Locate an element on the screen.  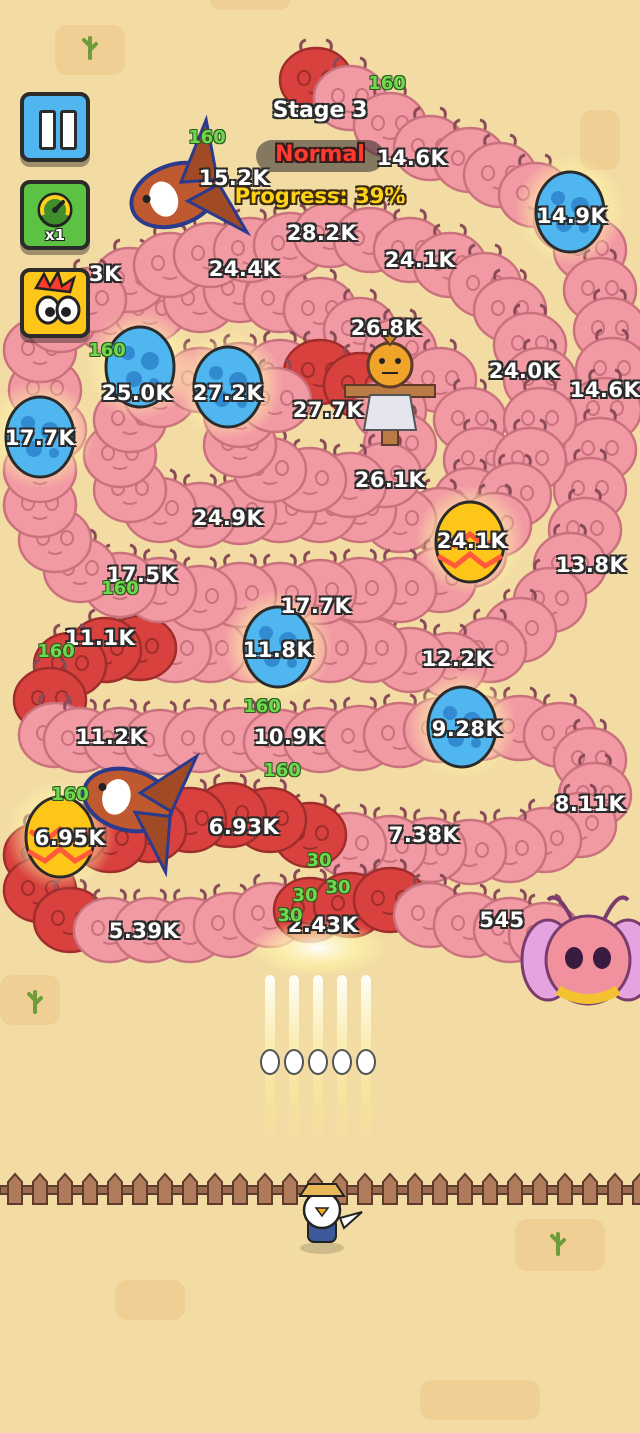
pause-icon is located at coordinates (47, 130).